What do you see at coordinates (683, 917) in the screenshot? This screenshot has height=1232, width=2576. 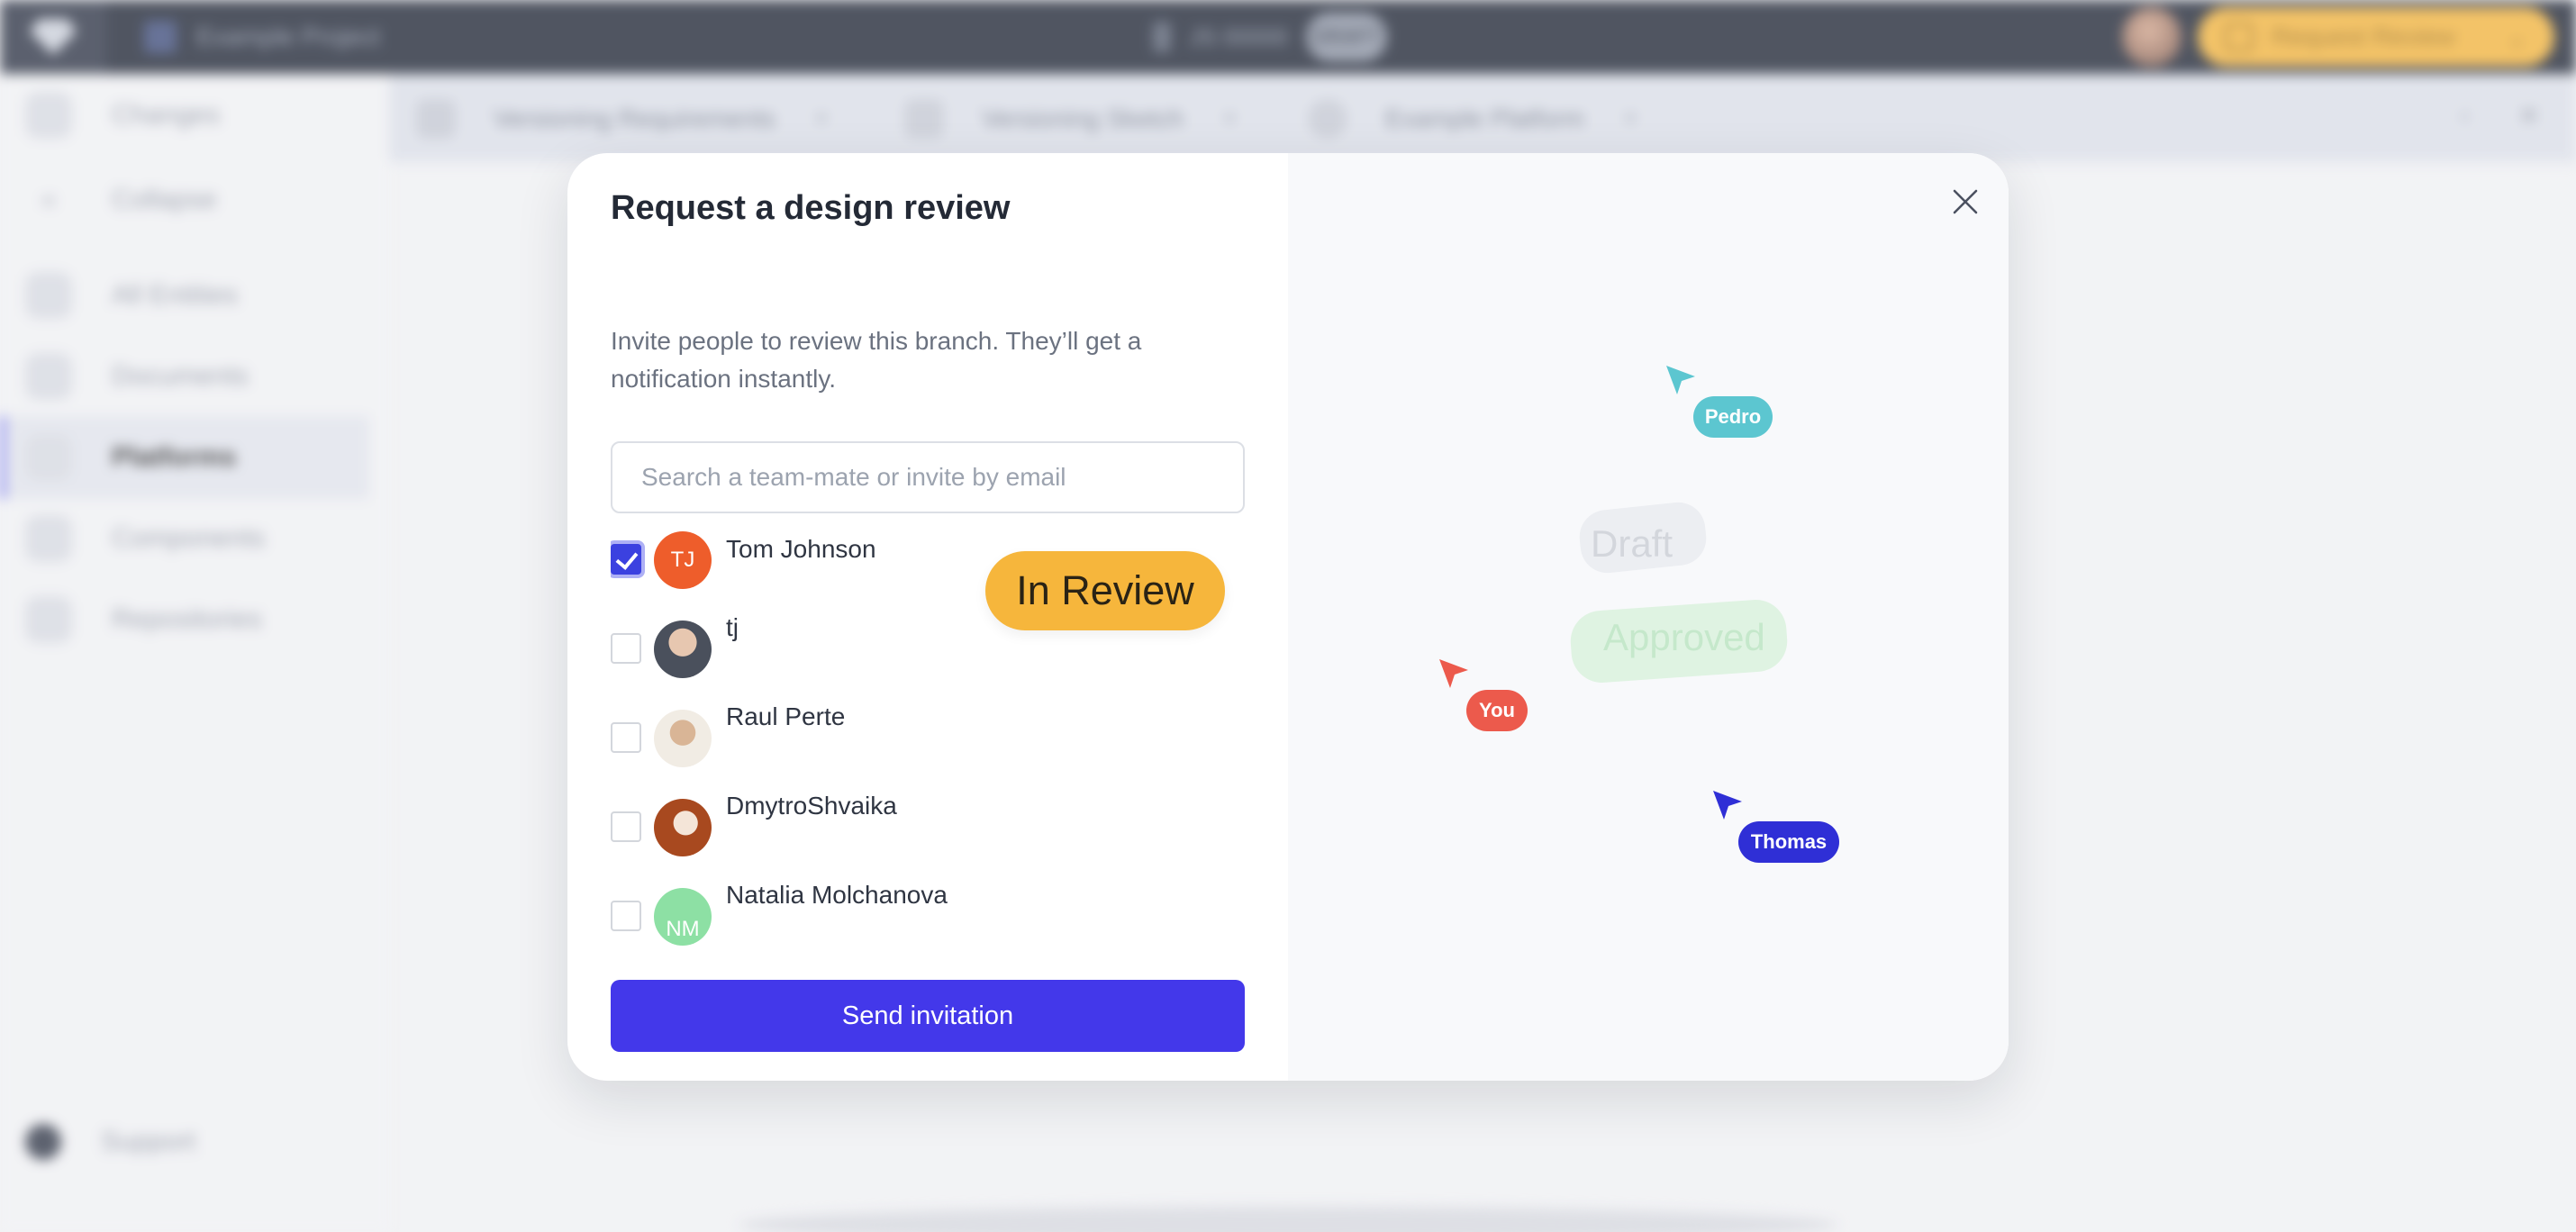 I see `avatar: NM` at bounding box center [683, 917].